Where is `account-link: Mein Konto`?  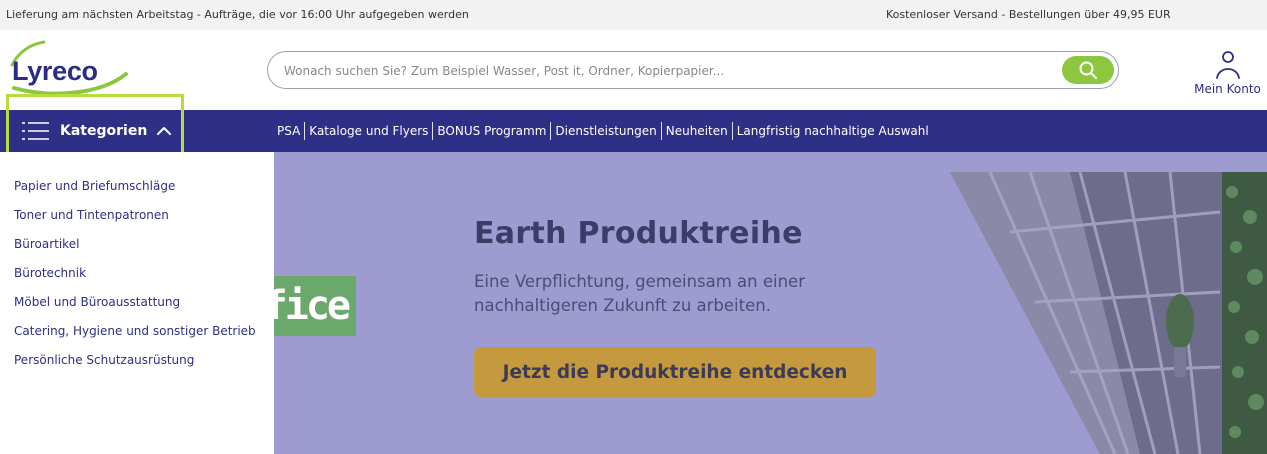
account-link: Mein Konto is located at coordinates (1227, 77).